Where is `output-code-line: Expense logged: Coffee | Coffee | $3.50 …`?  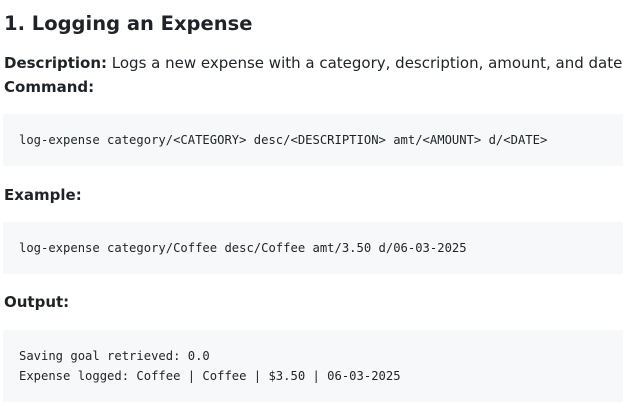 output-code-line: Expense logged: Coffee | Coffee | $3.50 … is located at coordinates (210, 376).